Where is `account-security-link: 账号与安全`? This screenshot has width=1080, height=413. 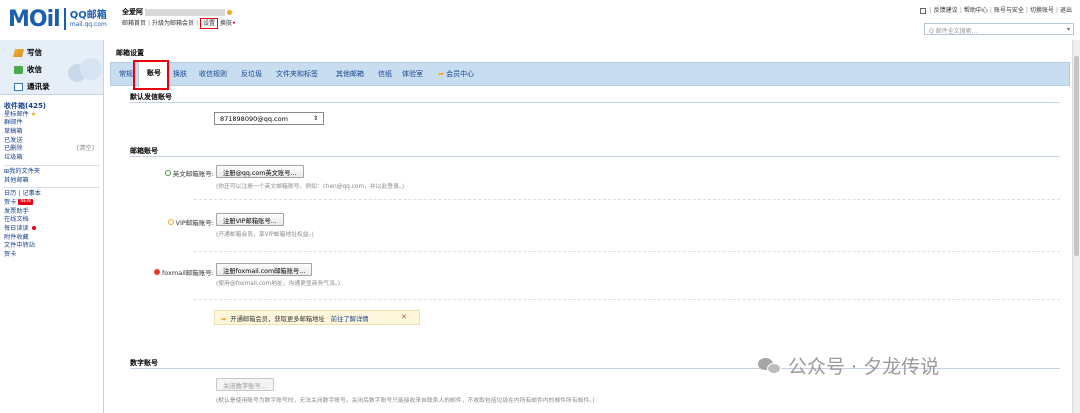
account-security-link: 账号与安全 is located at coordinates (1009, 10).